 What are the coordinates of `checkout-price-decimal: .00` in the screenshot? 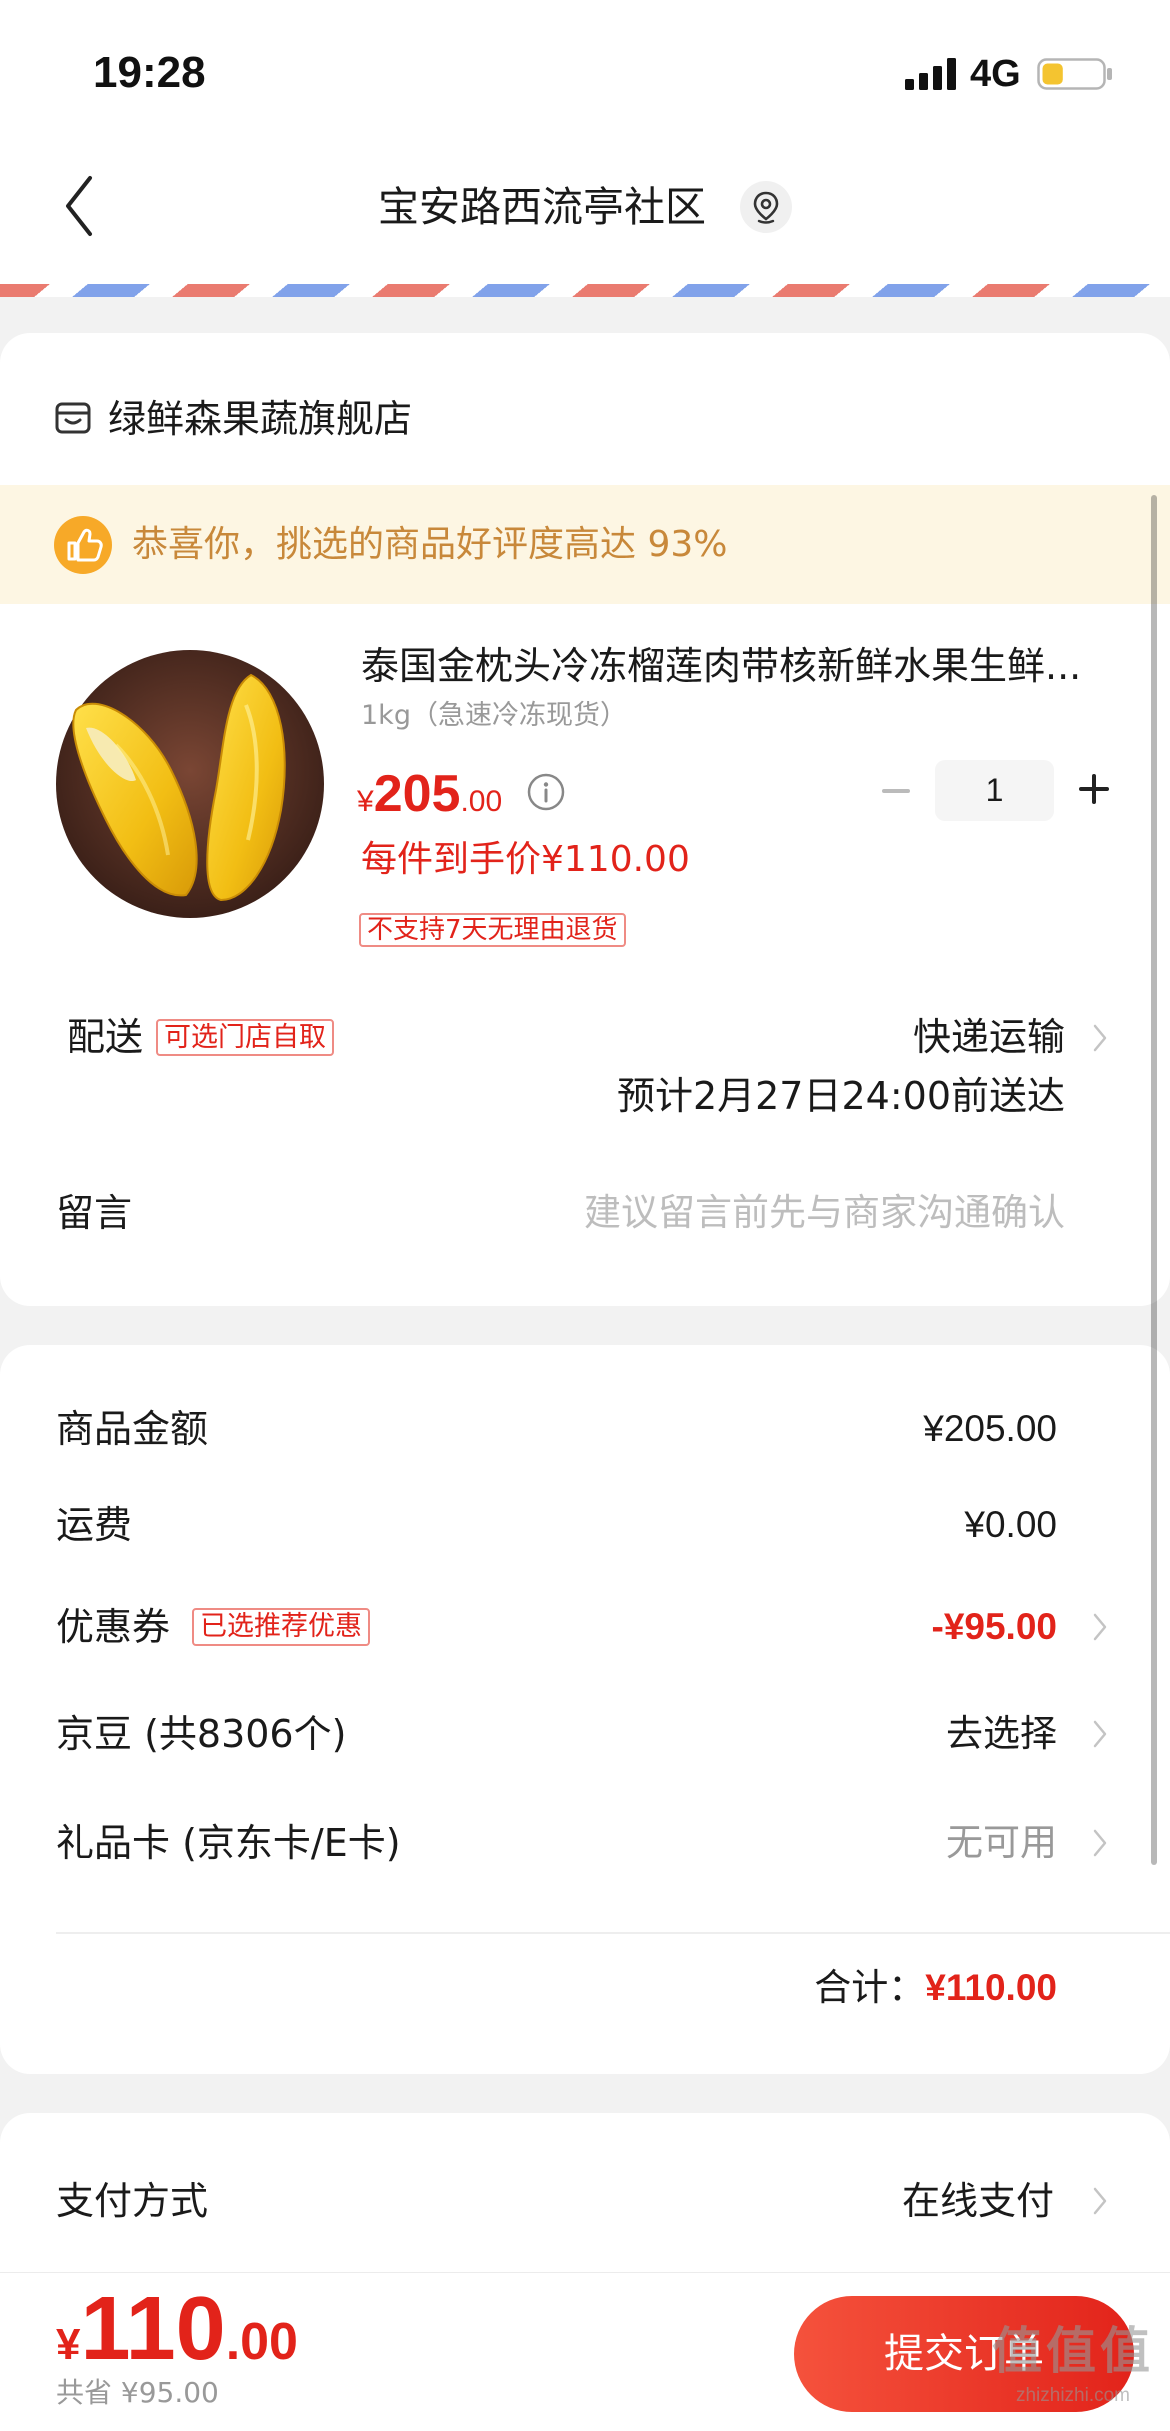 It's located at (261, 2342).